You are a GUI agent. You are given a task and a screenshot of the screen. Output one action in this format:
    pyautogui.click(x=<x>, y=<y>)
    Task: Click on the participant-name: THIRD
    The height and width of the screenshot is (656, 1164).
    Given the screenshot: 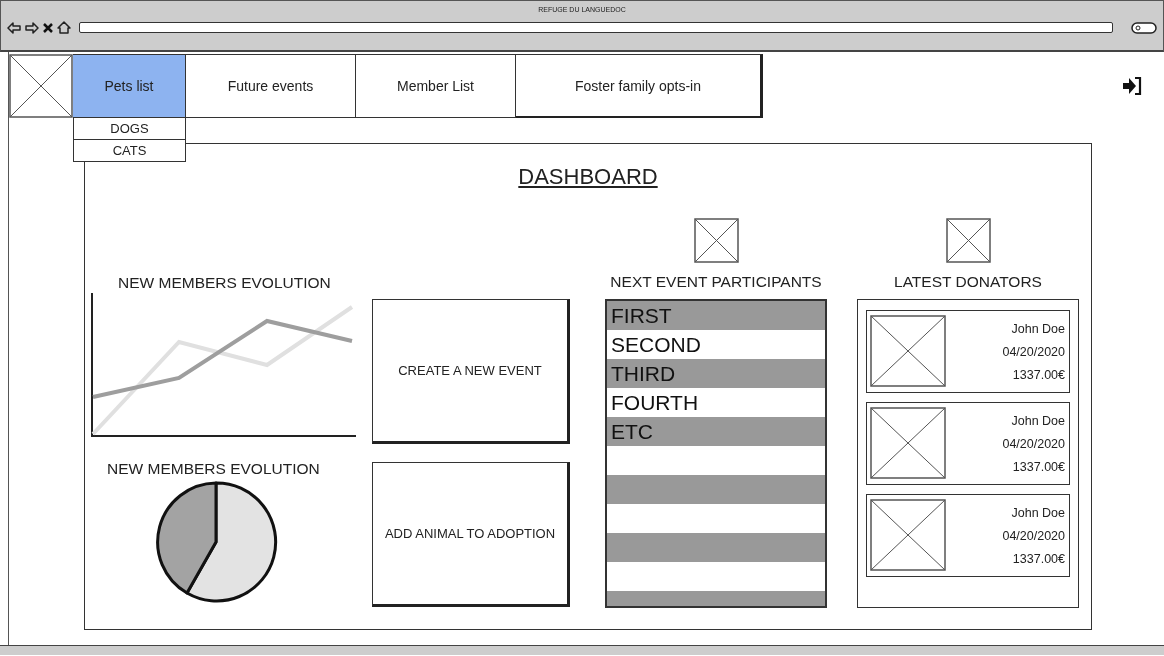 What is the action you would take?
    pyautogui.click(x=643, y=374)
    